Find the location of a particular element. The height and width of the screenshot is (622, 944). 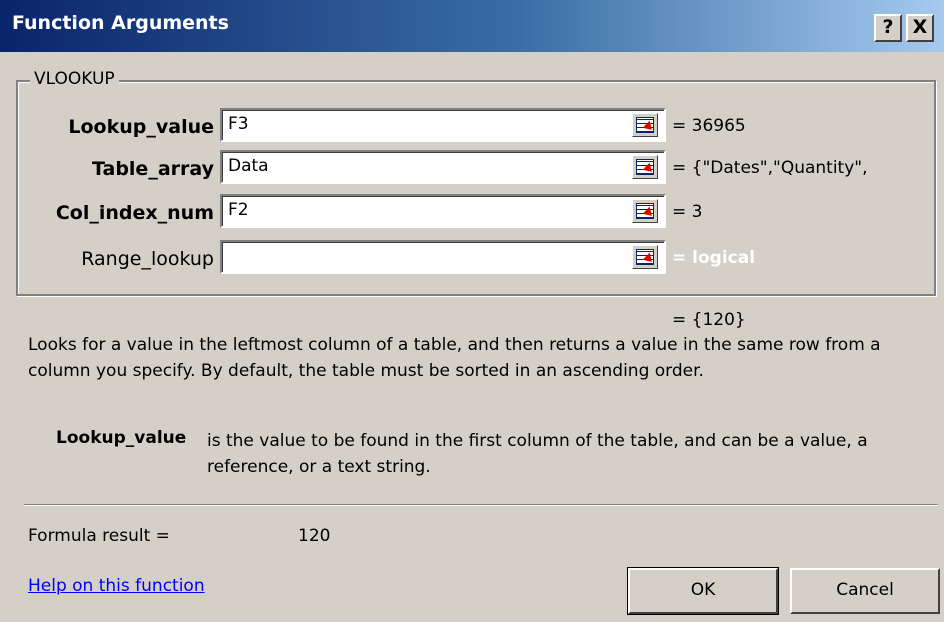

cancel-button: Cancel is located at coordinates (865, 591).